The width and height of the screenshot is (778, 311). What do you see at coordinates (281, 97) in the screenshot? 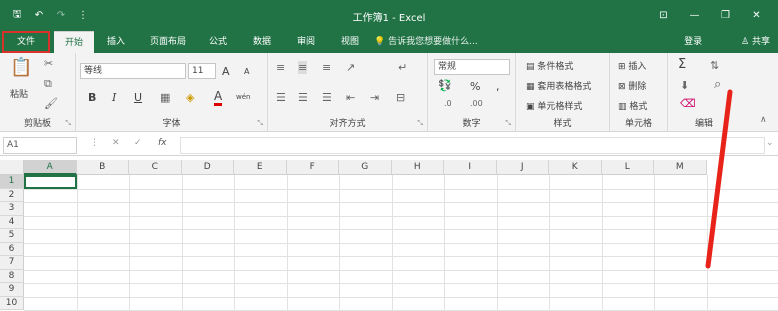
I see `align-left-icon: ☰` at bounding box center [281, 97].